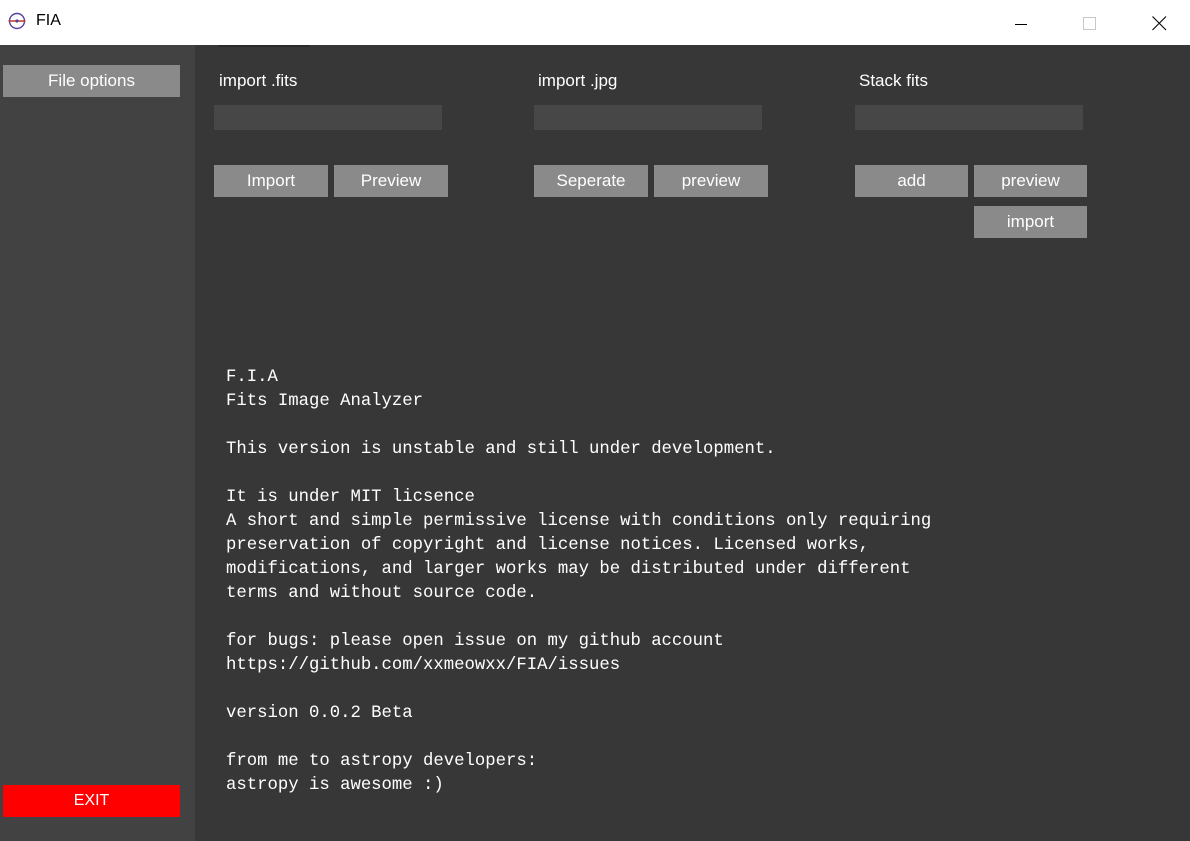 This screenshot has height=841, width=1190. What do you see at coordinates (328, 117) in the screenshot?
I see `import-fits-path-field` at bounding box center [328, 117].